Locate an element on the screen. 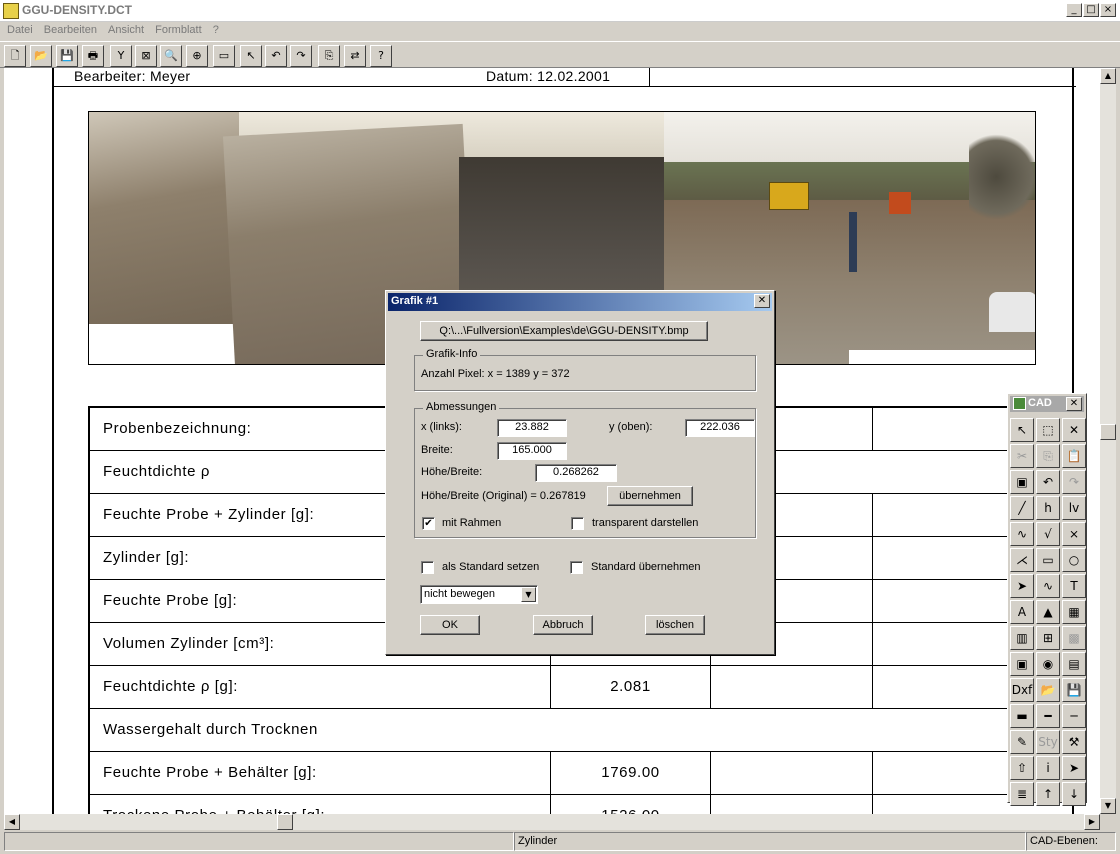  polyline-icon: ∿ is located at coordinates (1022, 534).